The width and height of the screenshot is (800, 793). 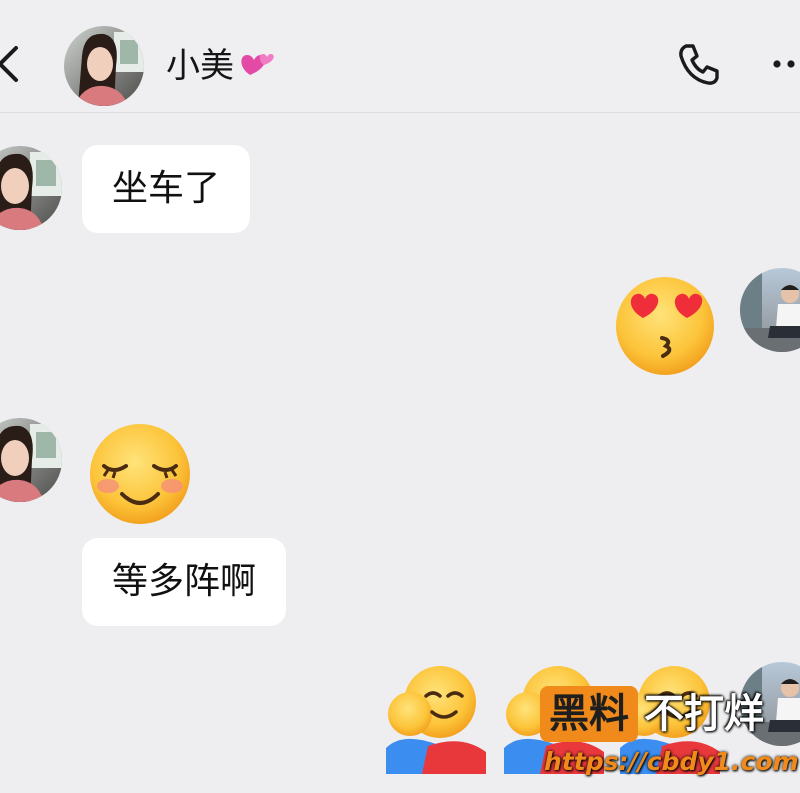 What do you see at coordinates (785, 64) in the screenshot?
I see `more-icon` at bounding box center [785, 64].